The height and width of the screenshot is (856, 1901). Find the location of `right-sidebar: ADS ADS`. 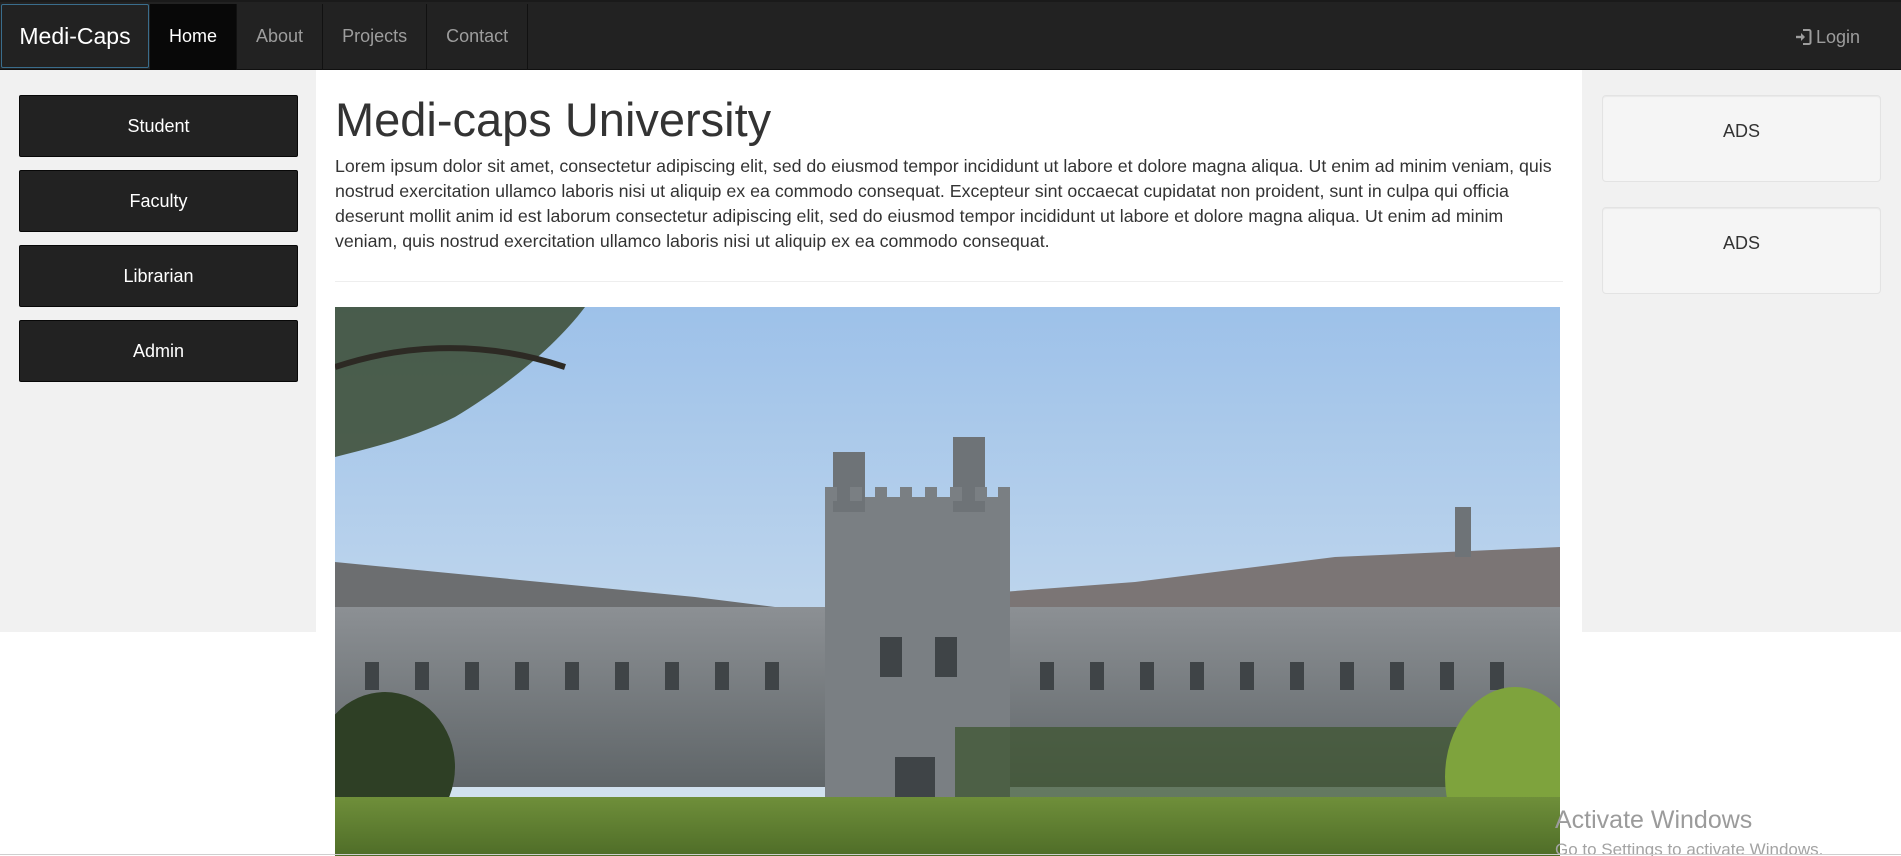

right-sidebar: ADS ADS is located at coordinates (1741, 351).